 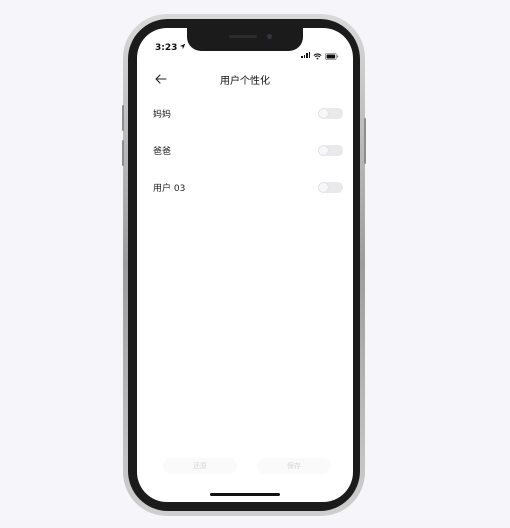 What do you see at coordinates (169, 188) in the screenshot?
I see `user-label: 用户 03` at bounding box center [169, 188].